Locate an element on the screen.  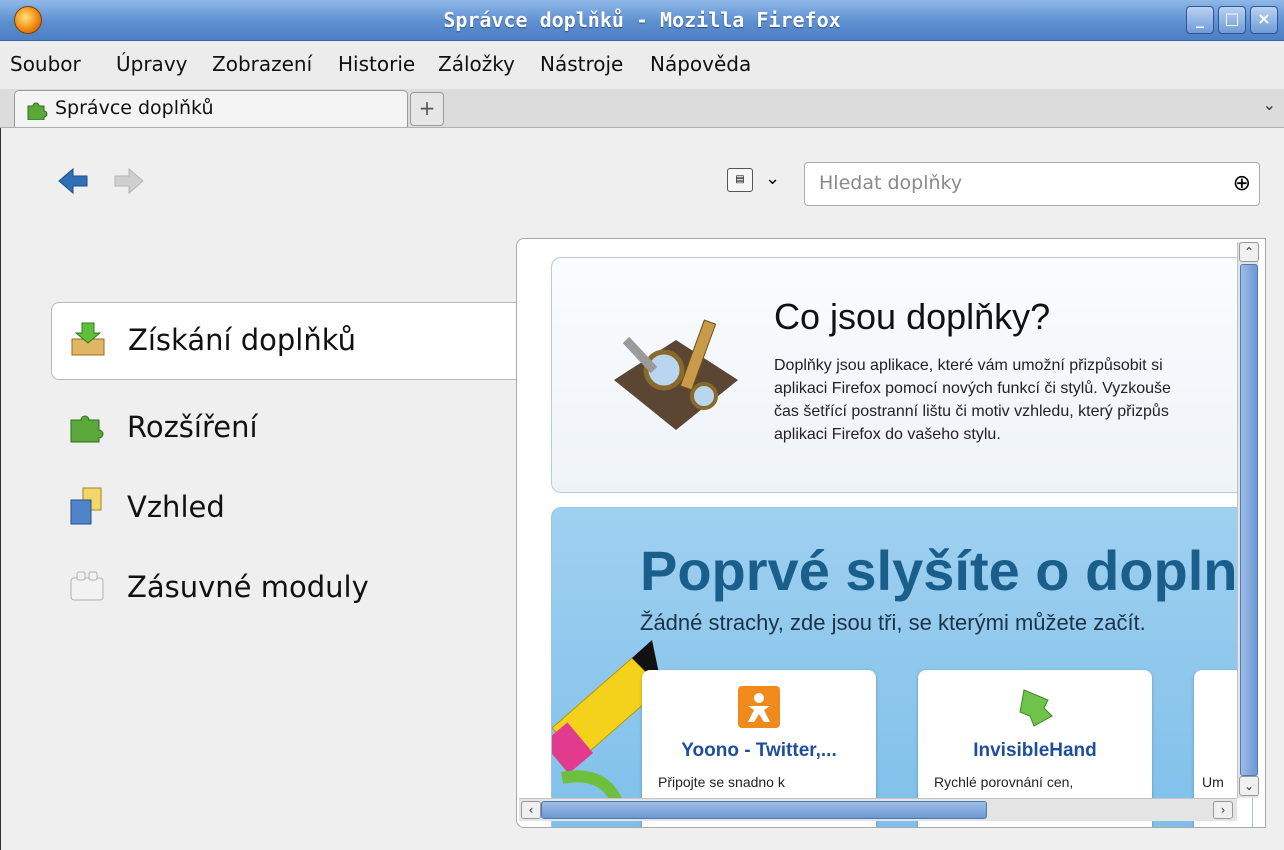
window-title: Správce doplňků - Mozilla Firefox is located at coordinates (642, 20).